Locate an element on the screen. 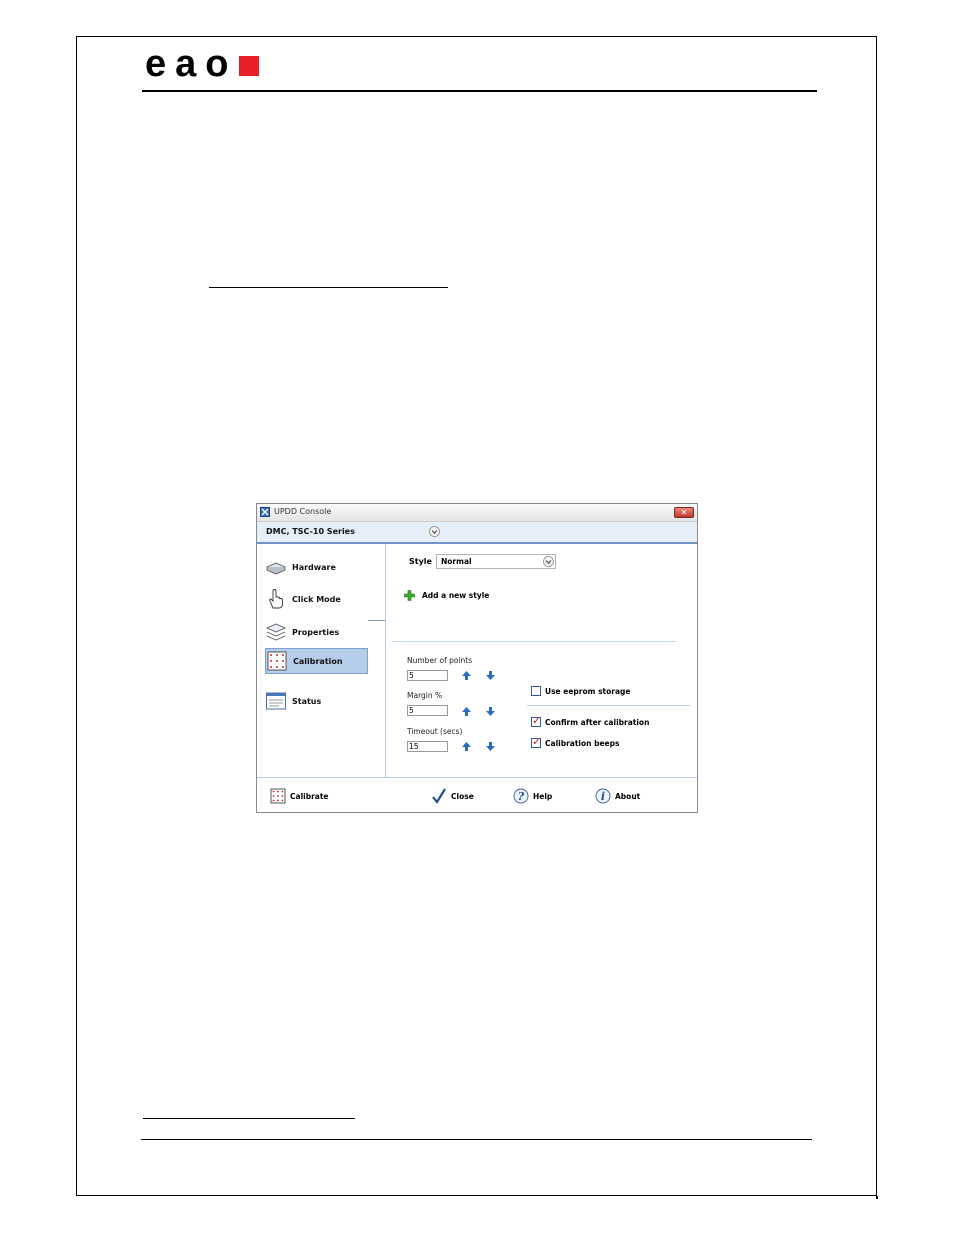  calibrate-label: Calibrate is located at coordinates (309, 796).